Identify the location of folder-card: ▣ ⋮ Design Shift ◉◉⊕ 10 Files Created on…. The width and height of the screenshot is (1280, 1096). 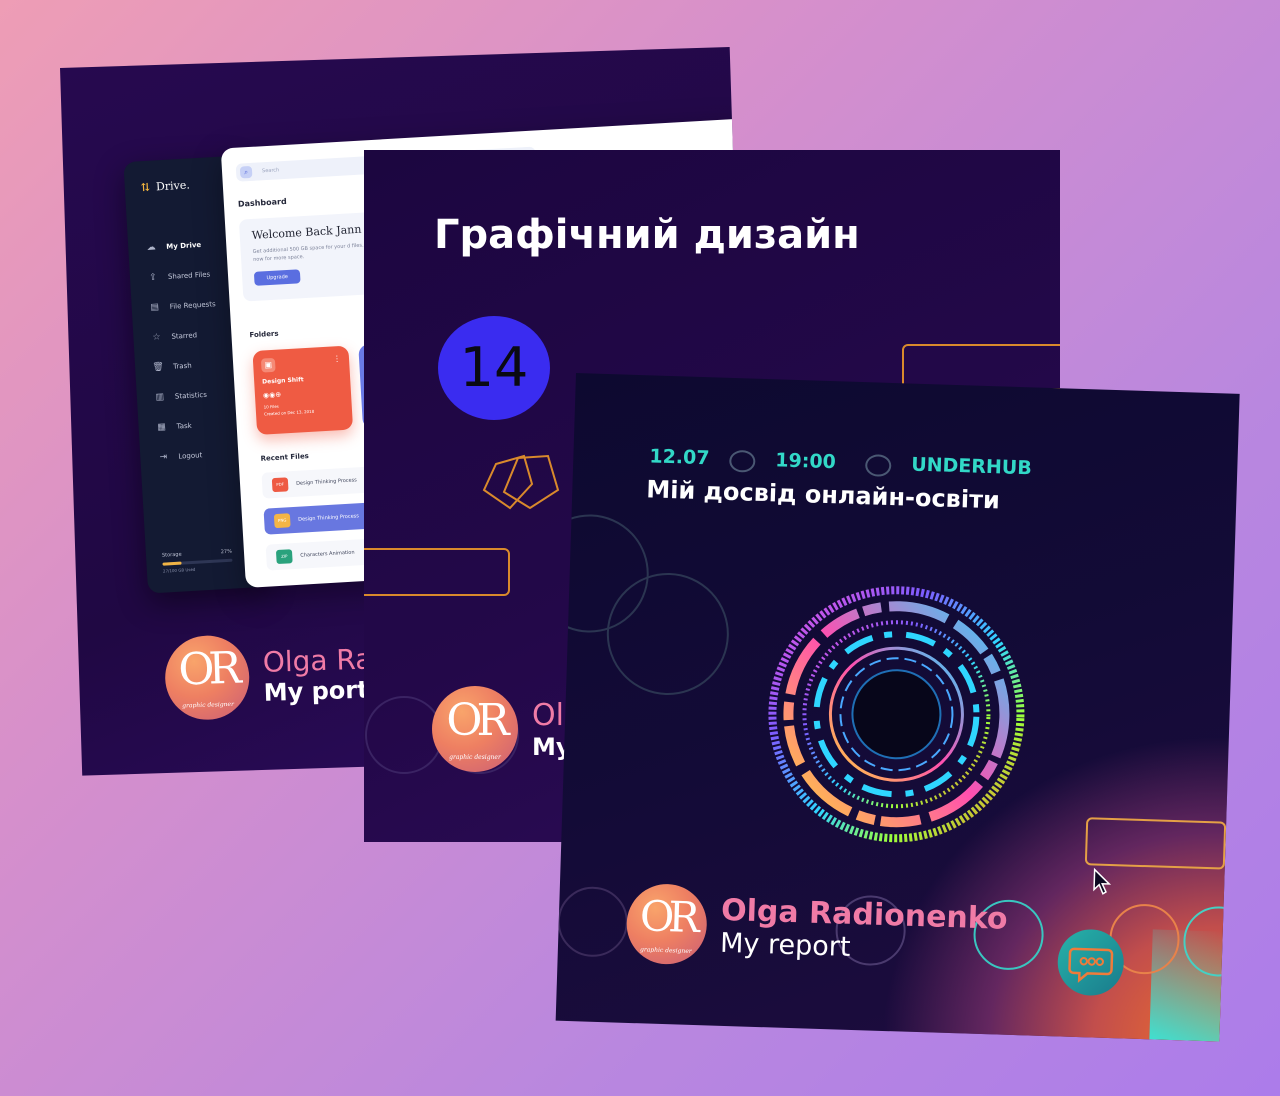
(303, 390).